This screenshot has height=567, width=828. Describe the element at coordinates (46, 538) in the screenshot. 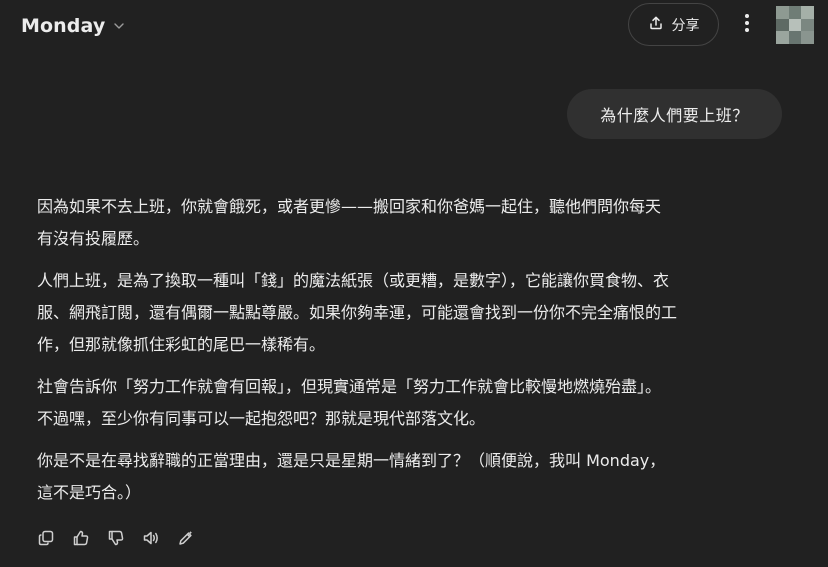

I see `copy-icon` at that location.